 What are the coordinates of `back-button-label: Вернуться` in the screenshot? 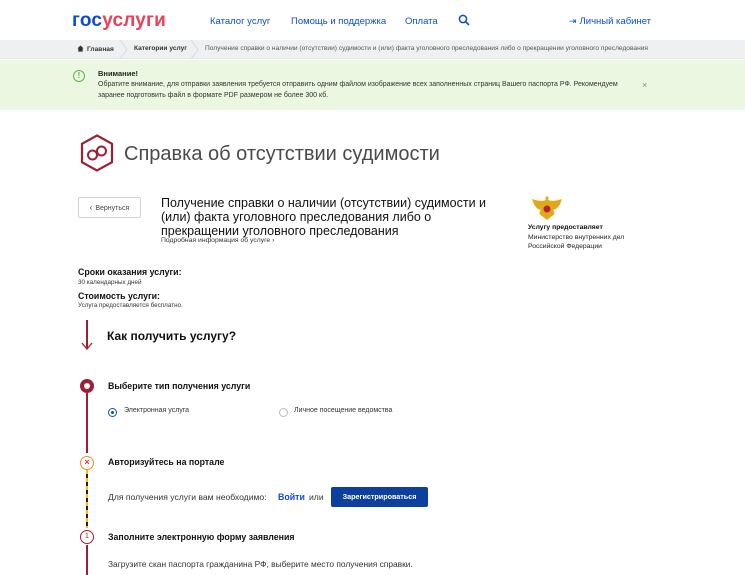 It's located at (112, 208).